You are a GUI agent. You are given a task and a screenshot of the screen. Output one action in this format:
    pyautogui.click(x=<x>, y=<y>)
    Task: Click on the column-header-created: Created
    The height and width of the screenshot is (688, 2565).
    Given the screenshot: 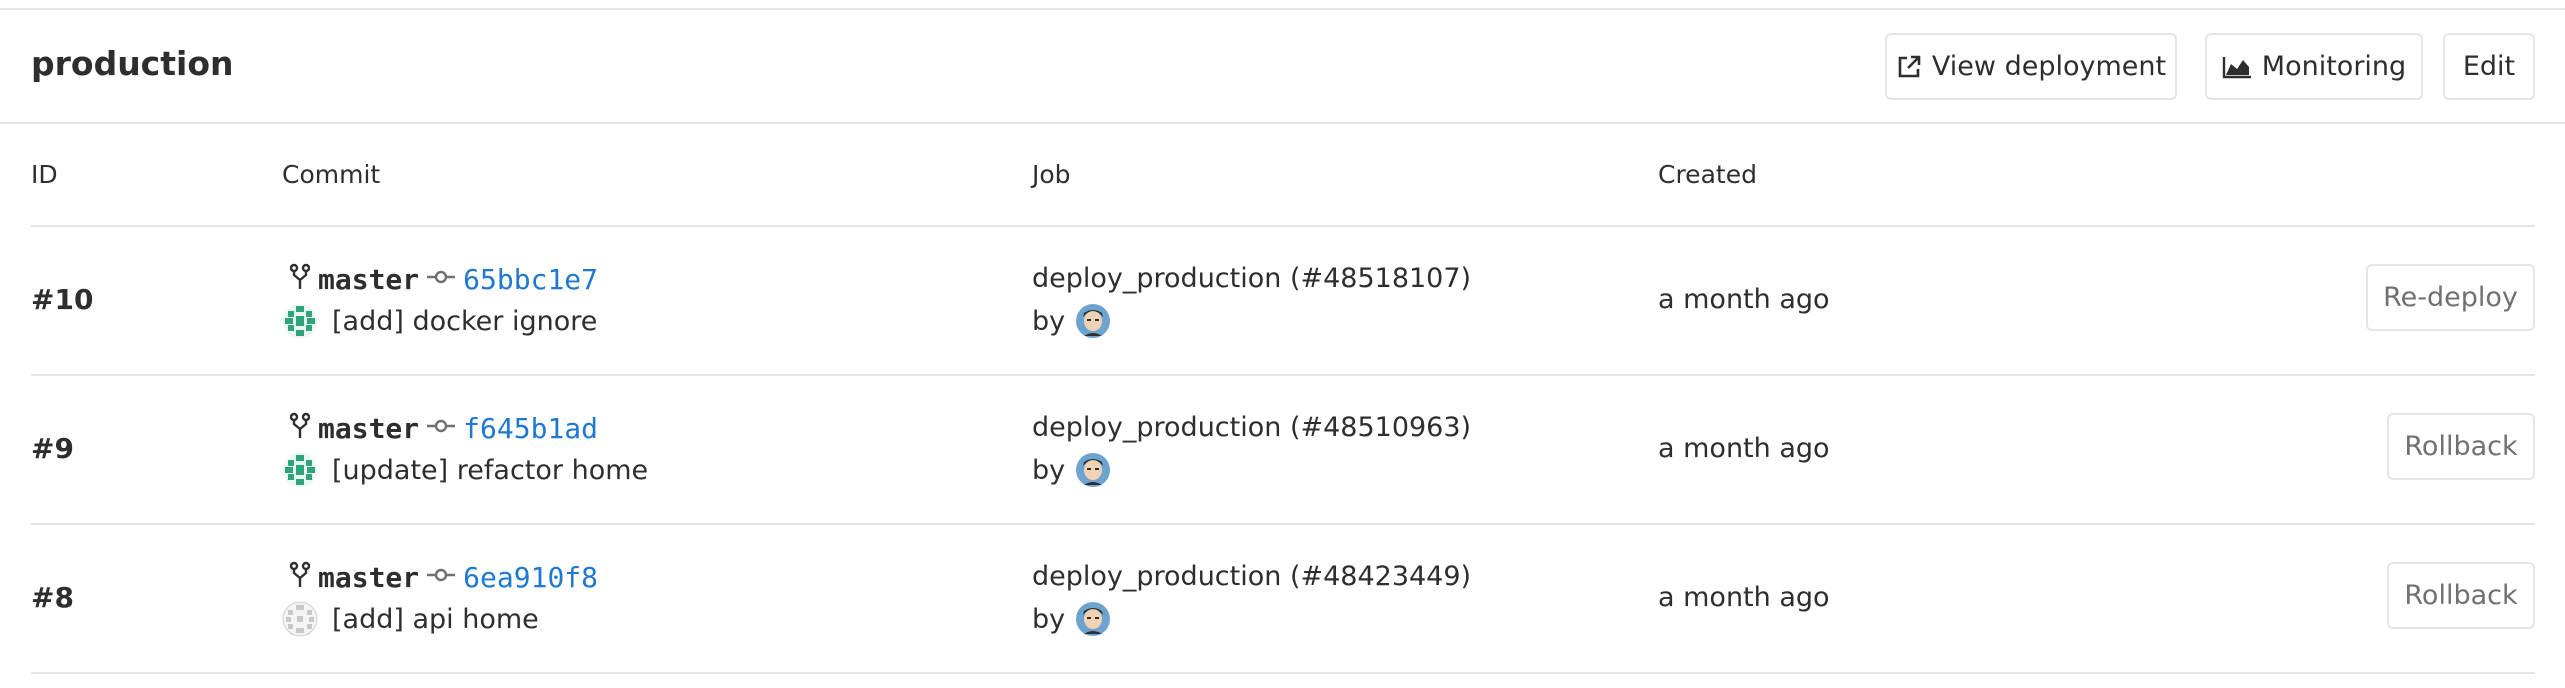 What is the action you would take?
    pyautogui.click(x=1707, y=174)
    